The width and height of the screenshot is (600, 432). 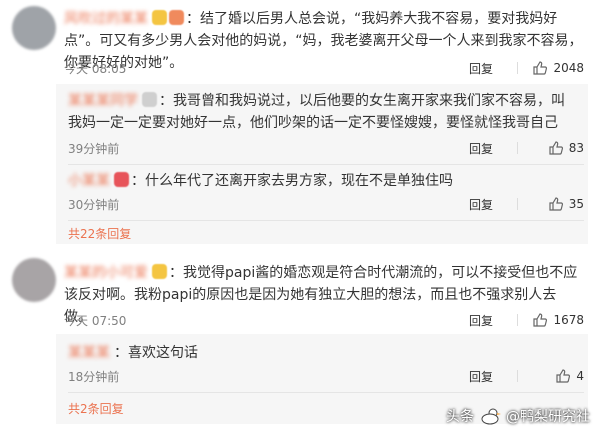 I want to click on reply-meta: 30分钟前 回复 35, so click(x=326, y=204).